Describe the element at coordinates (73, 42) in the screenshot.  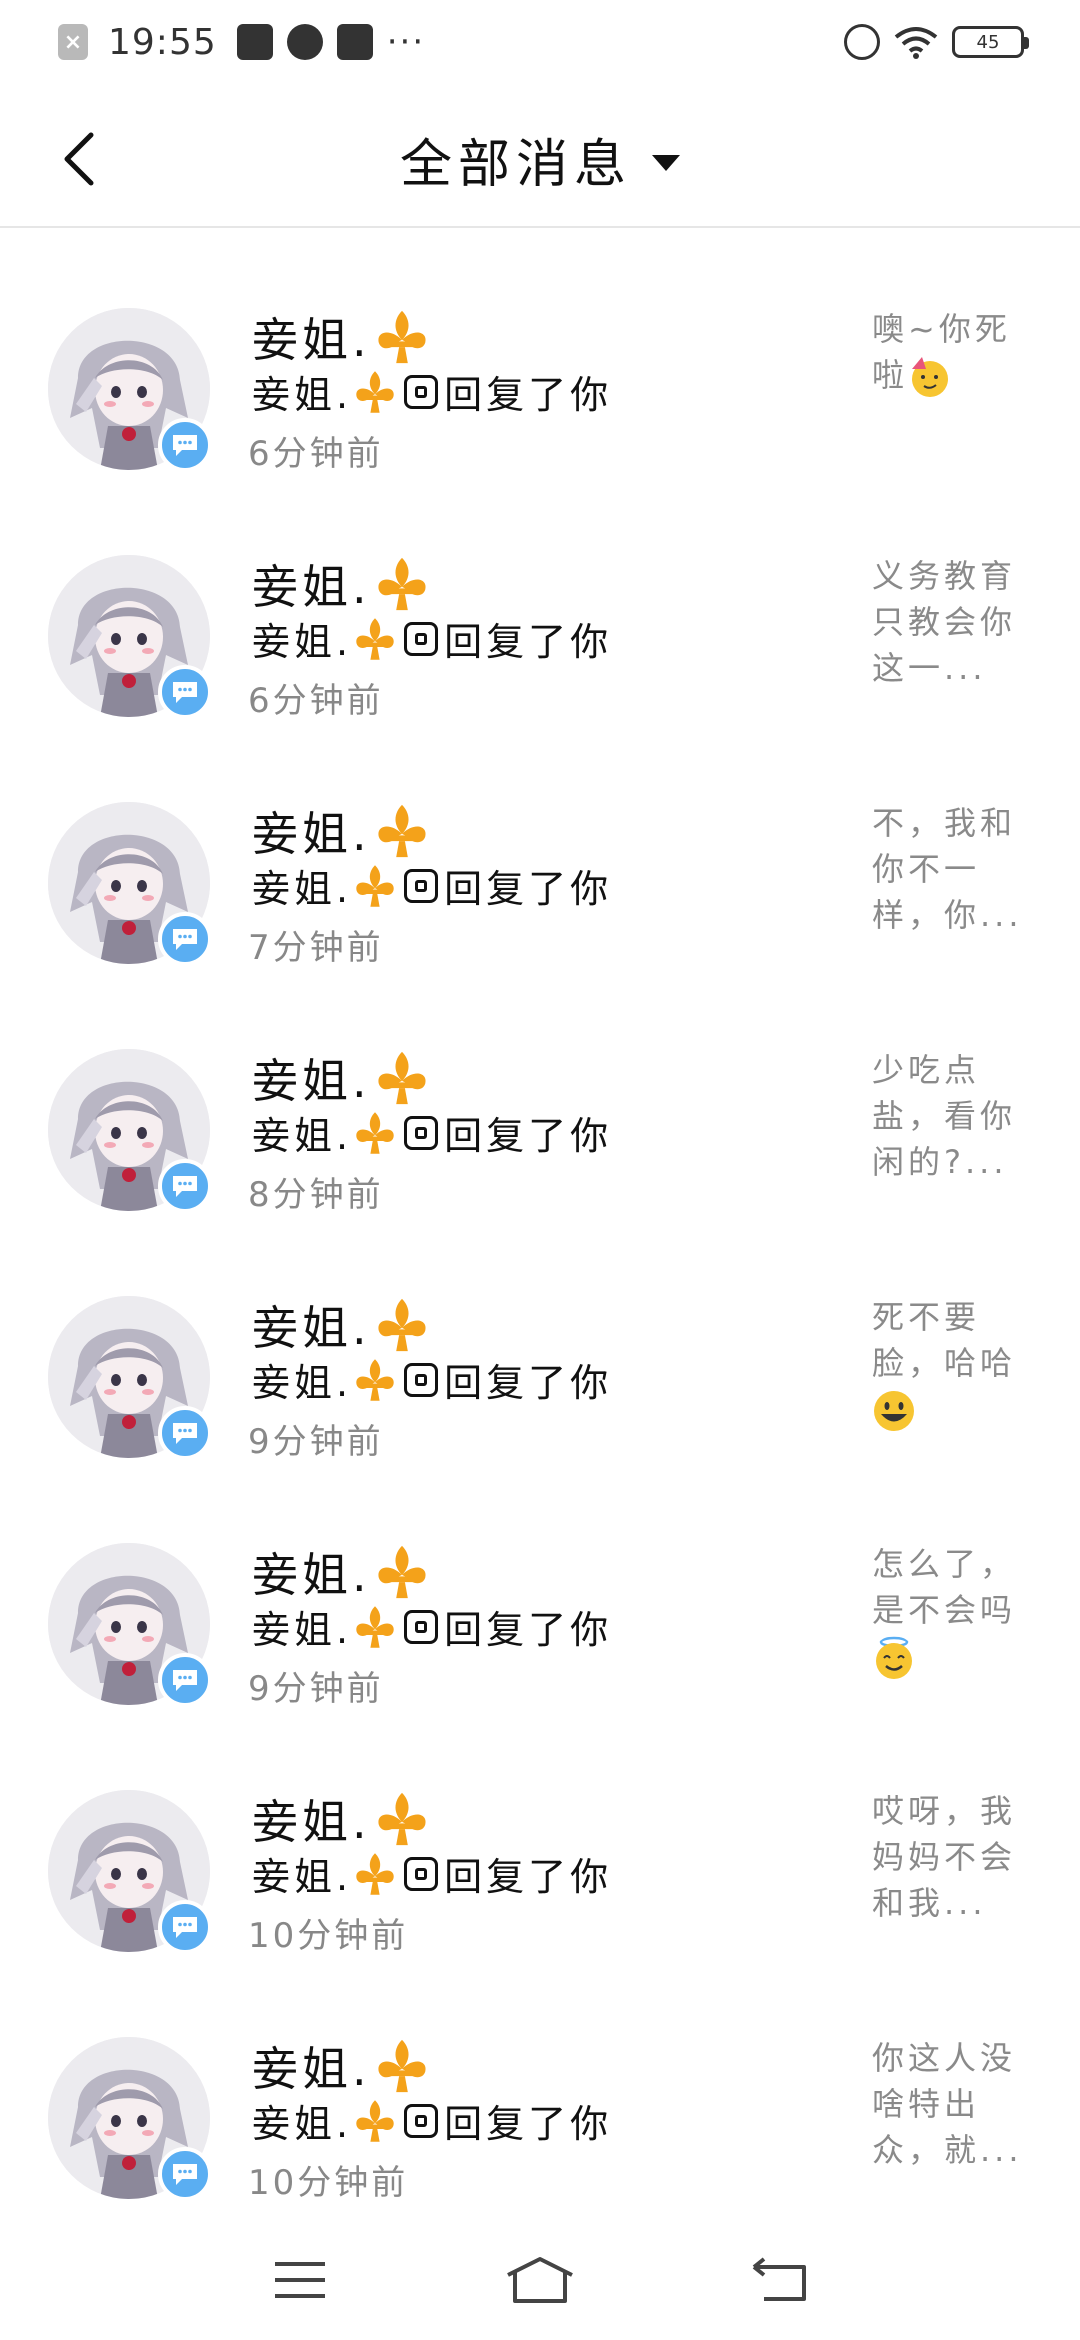
I see `notification-close-icon: ×` at that location.